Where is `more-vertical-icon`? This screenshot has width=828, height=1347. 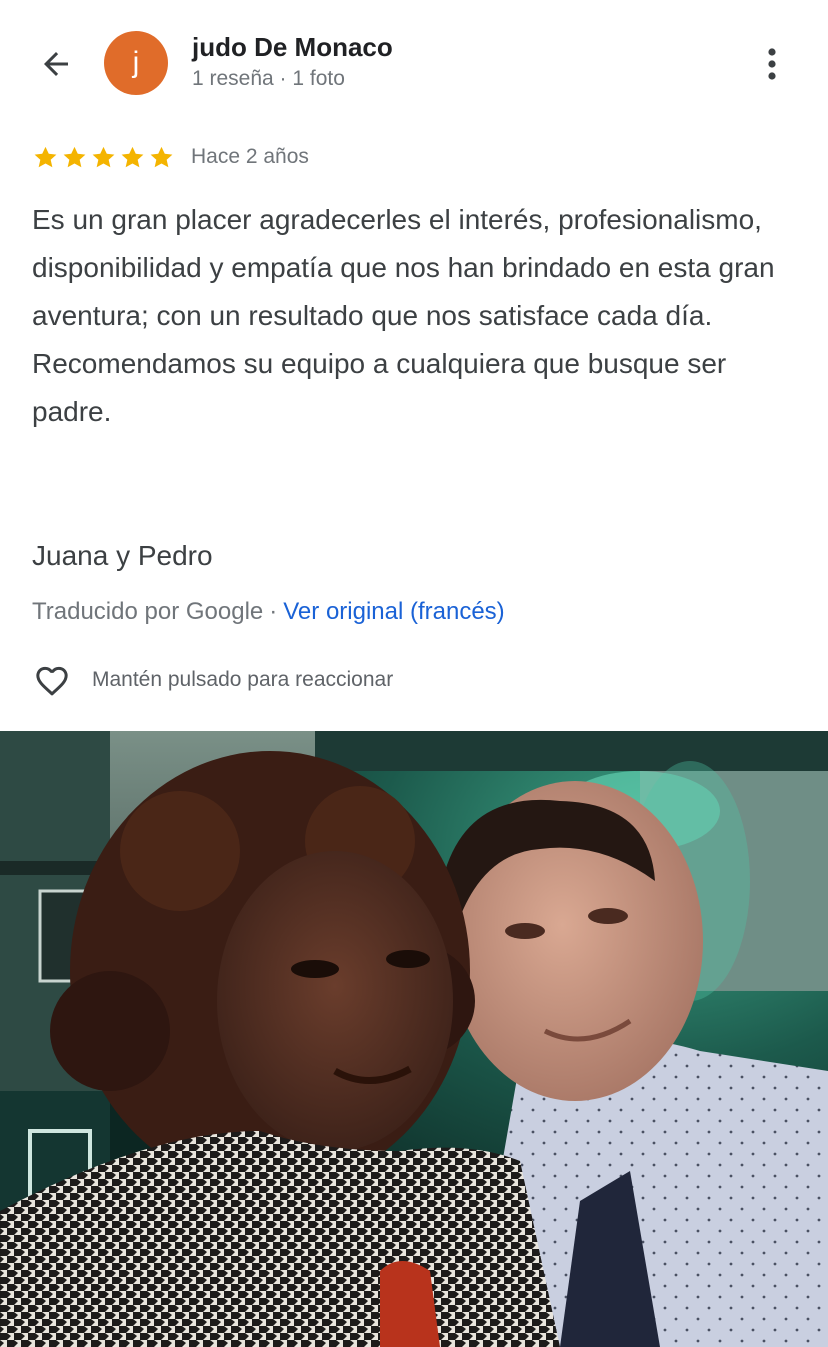
more-vertical-icon is located at coordinates (772, 64).